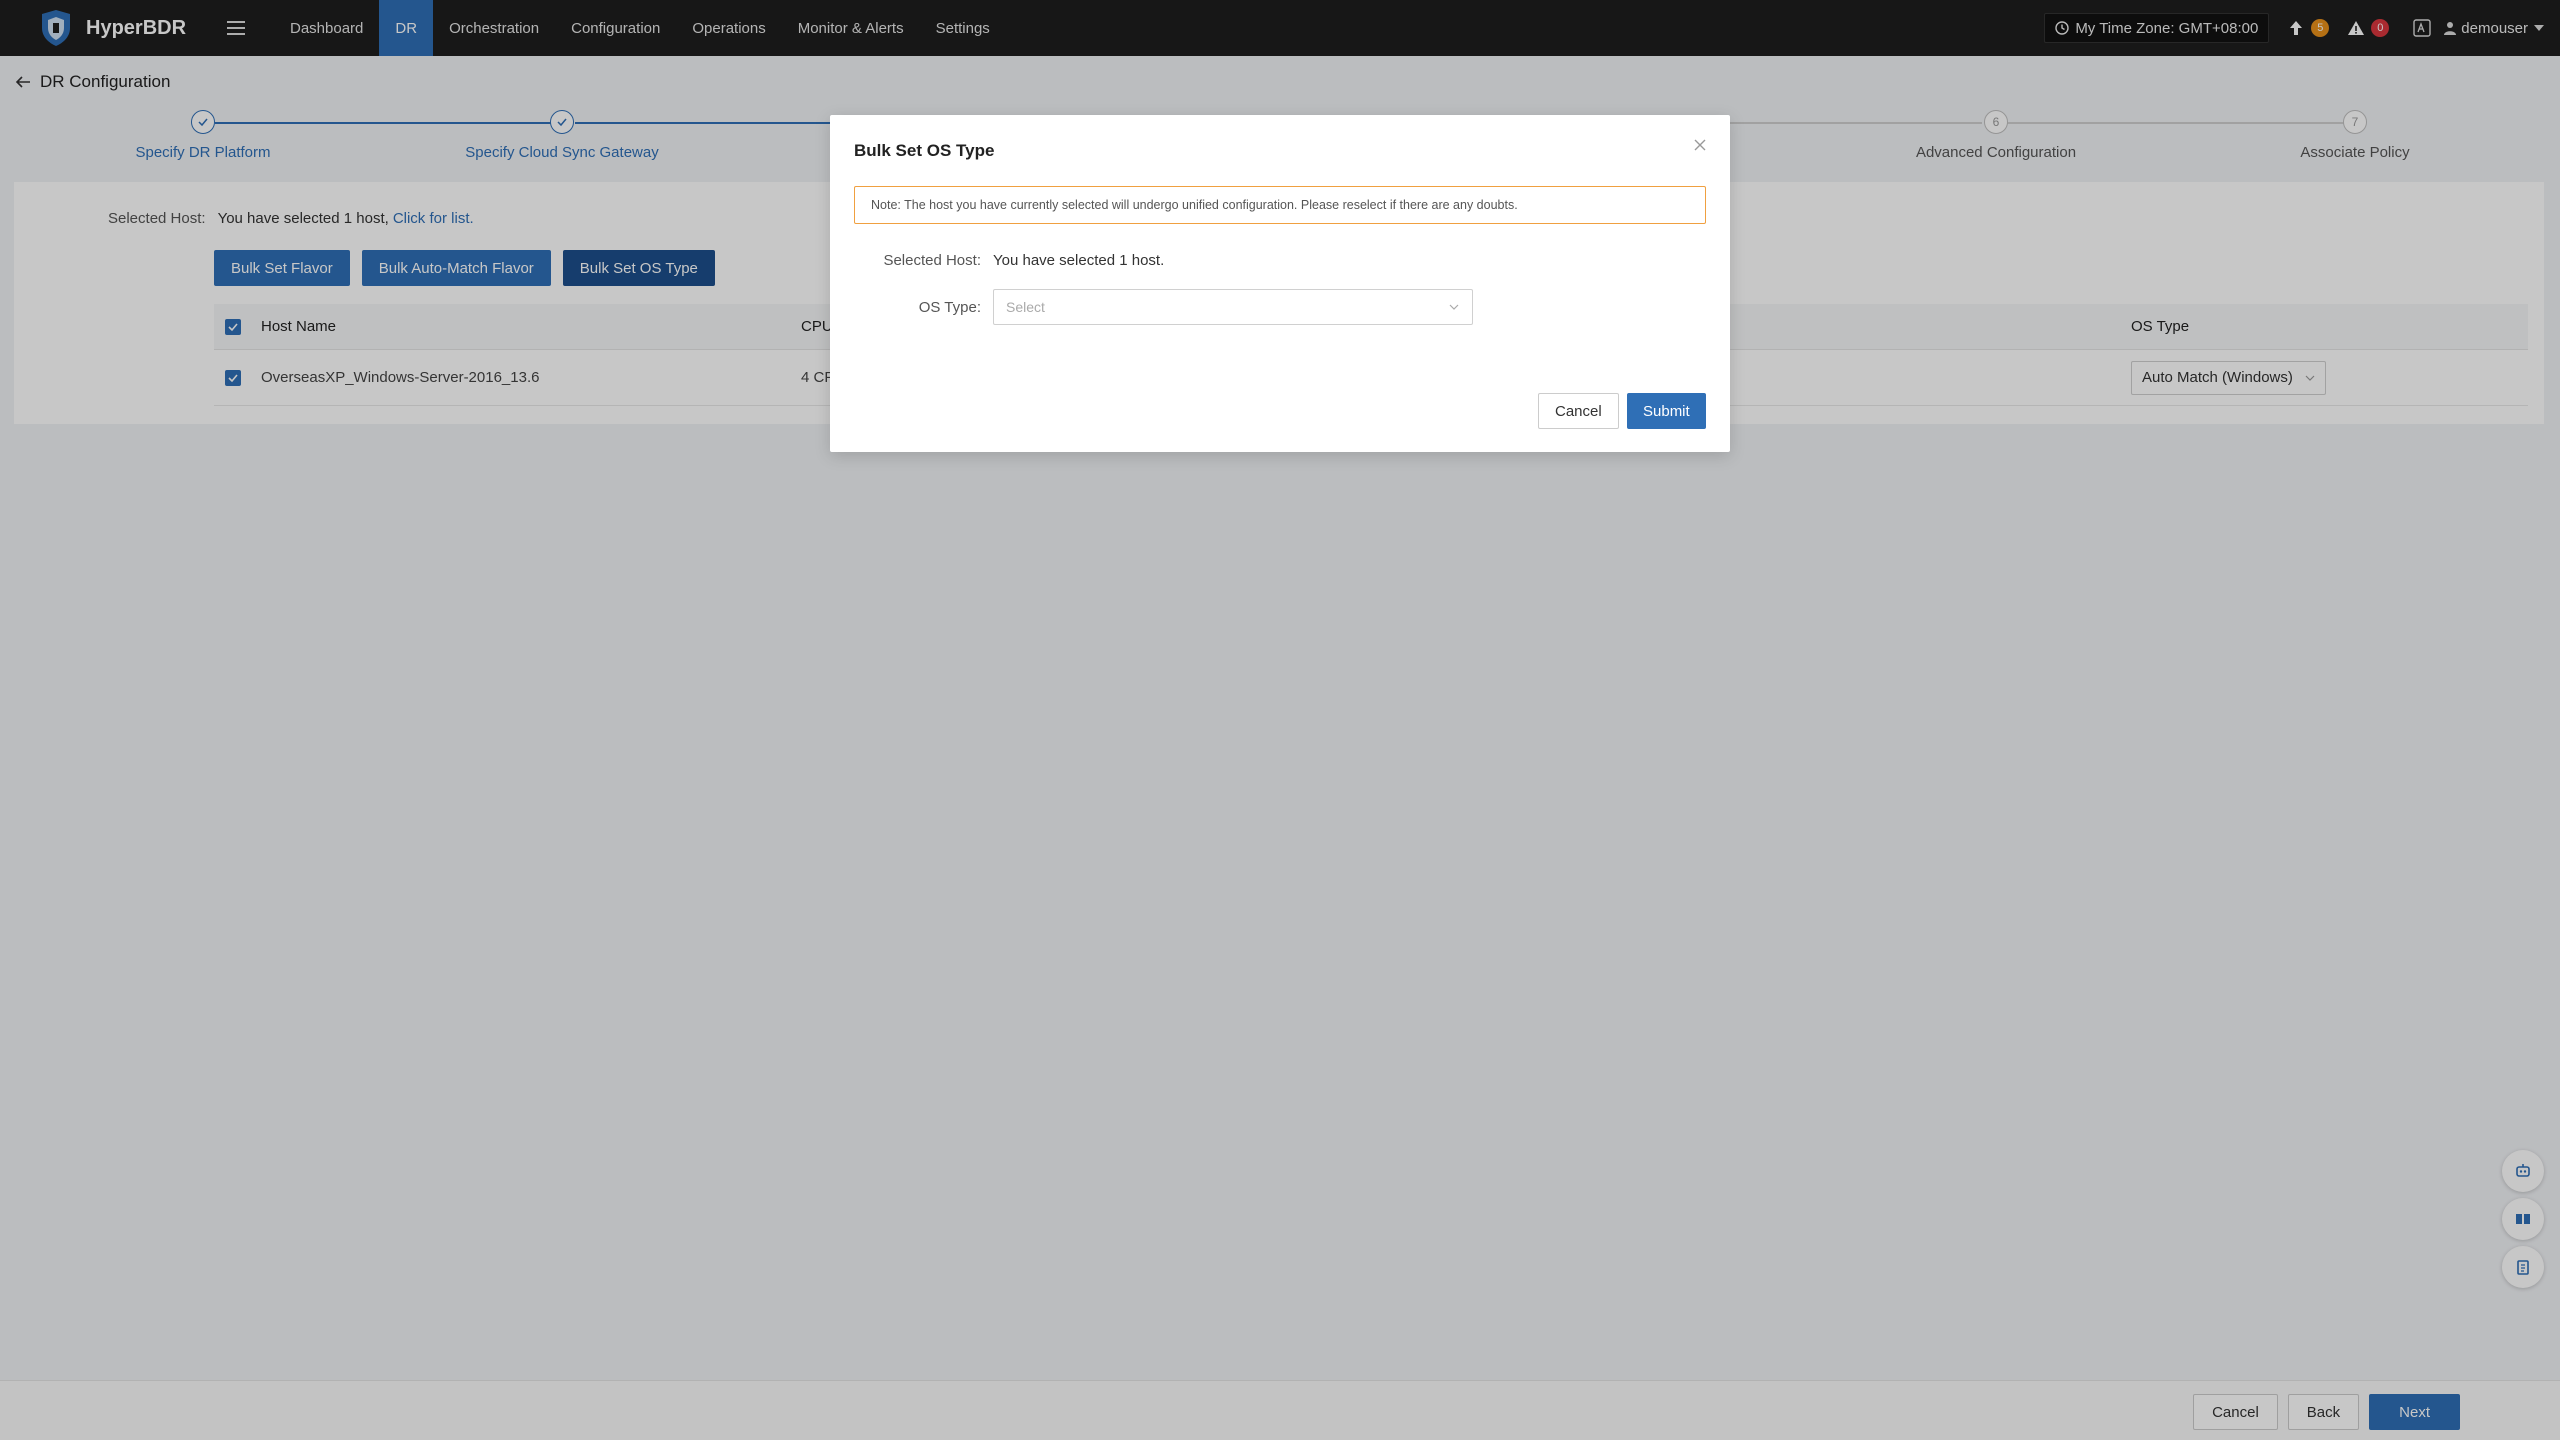  What do you see at coordinates (1666, 411) in the screenshot?
I see `dialog-submit-button: Submit` at bounding box center [1666, 411].